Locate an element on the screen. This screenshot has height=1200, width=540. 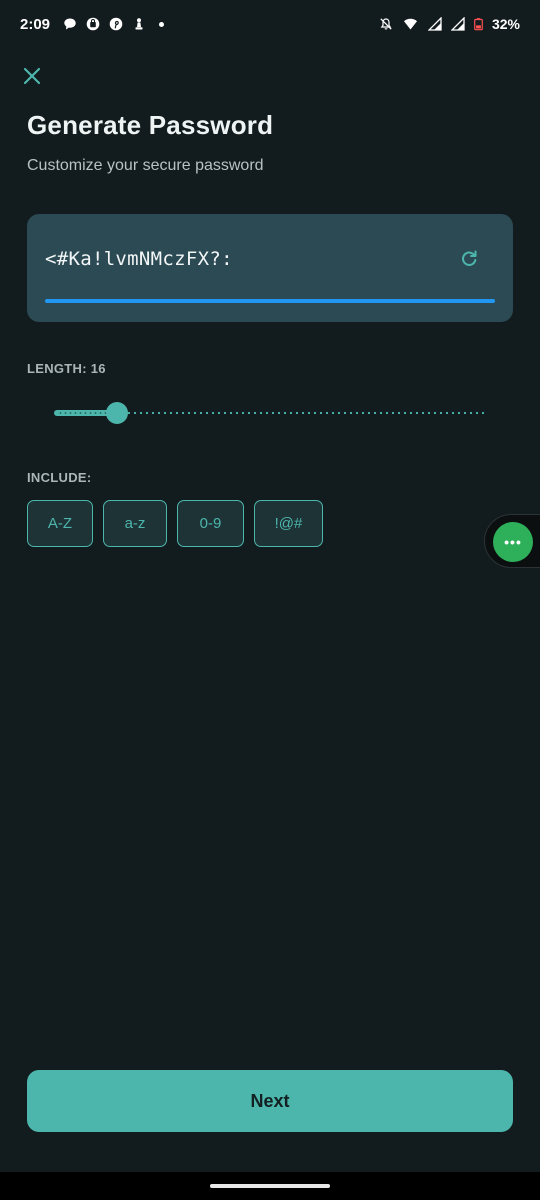
option-numbers: 0-9 is located at coordinates (210, 523).